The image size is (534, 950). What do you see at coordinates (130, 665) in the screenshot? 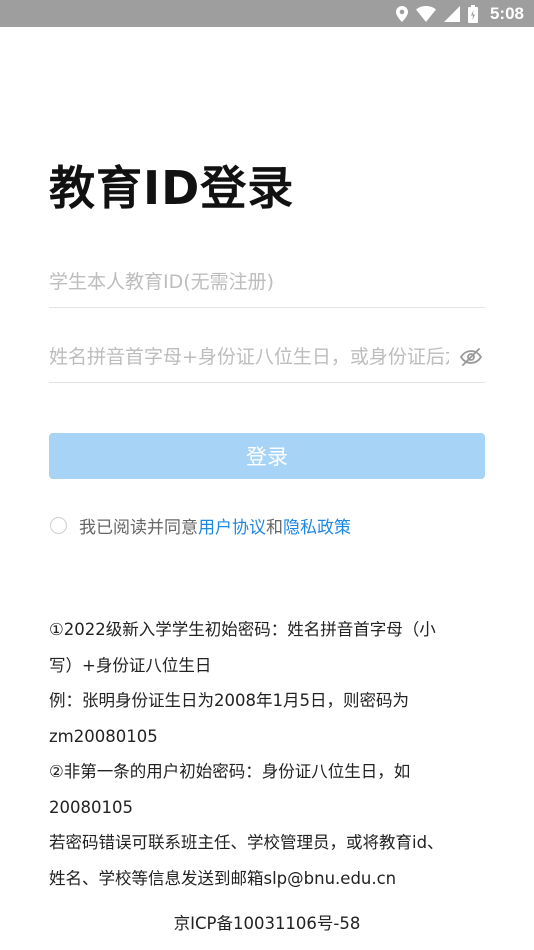
I see `note-line: 写）+身份证八位生日` at bounding box center [130, 665].